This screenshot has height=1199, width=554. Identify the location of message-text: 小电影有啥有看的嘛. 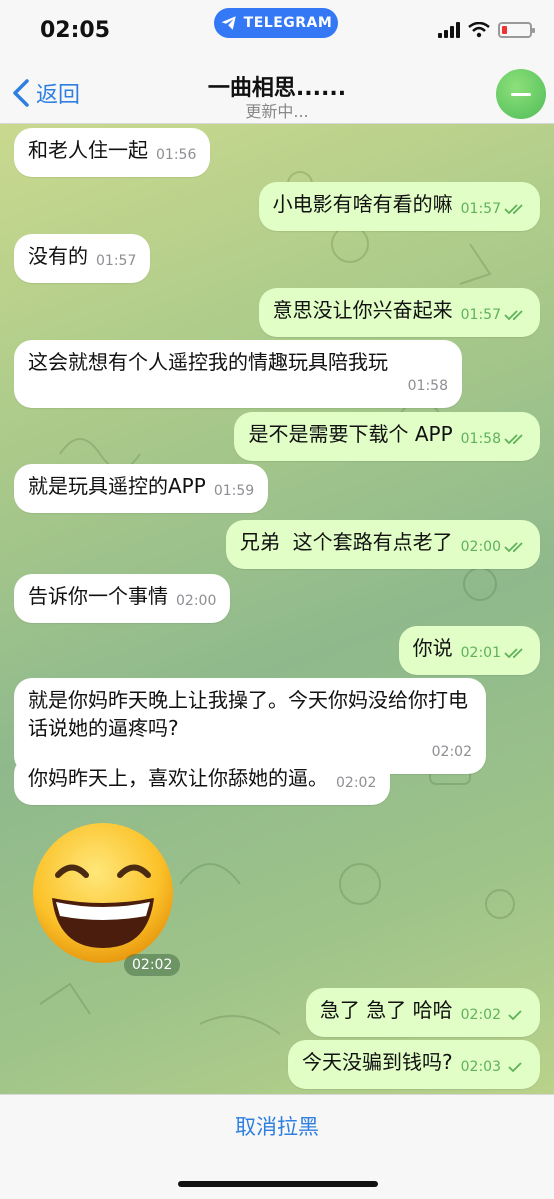
(362, 204).